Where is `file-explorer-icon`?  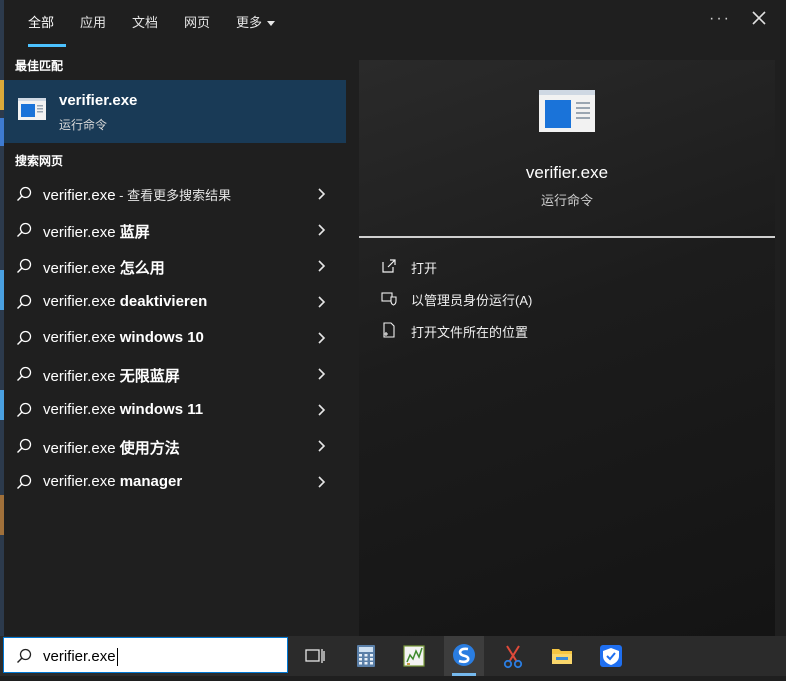
file-explorer-icon is located at coordinates (562, 656).